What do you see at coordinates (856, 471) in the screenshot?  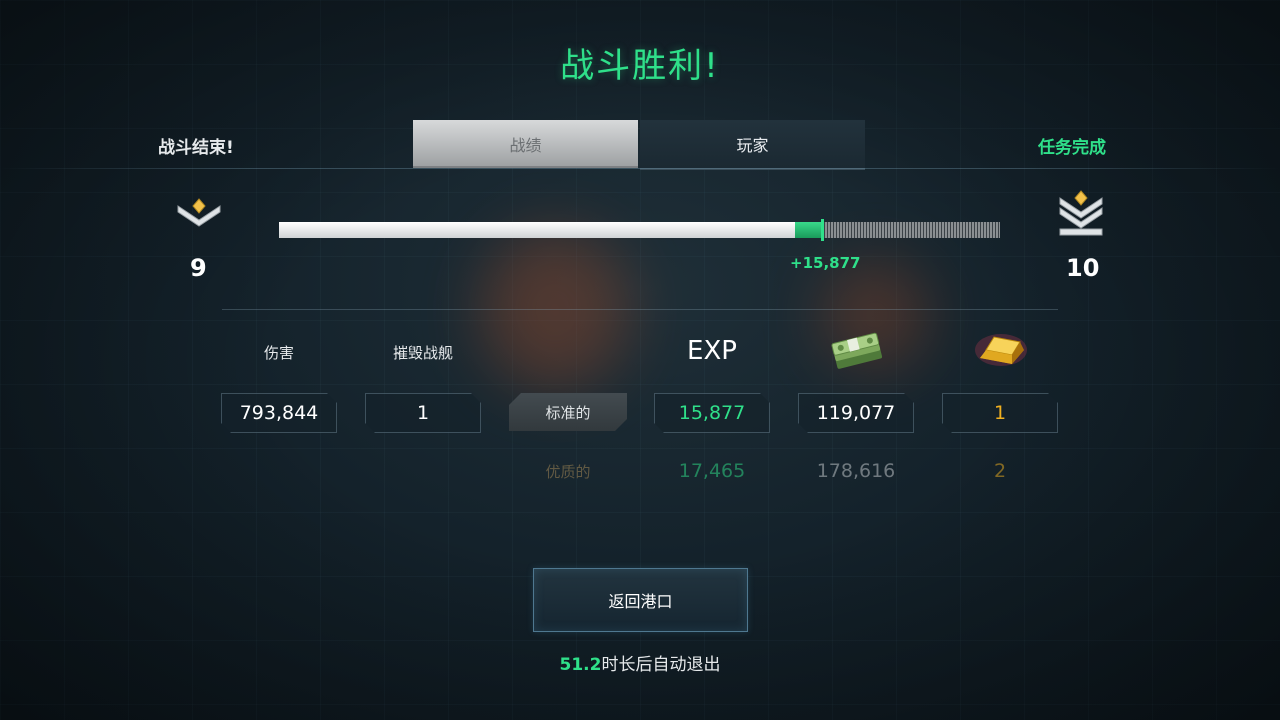 I see `premium-cash-value: 178,616` at bounding box center [856, 471].